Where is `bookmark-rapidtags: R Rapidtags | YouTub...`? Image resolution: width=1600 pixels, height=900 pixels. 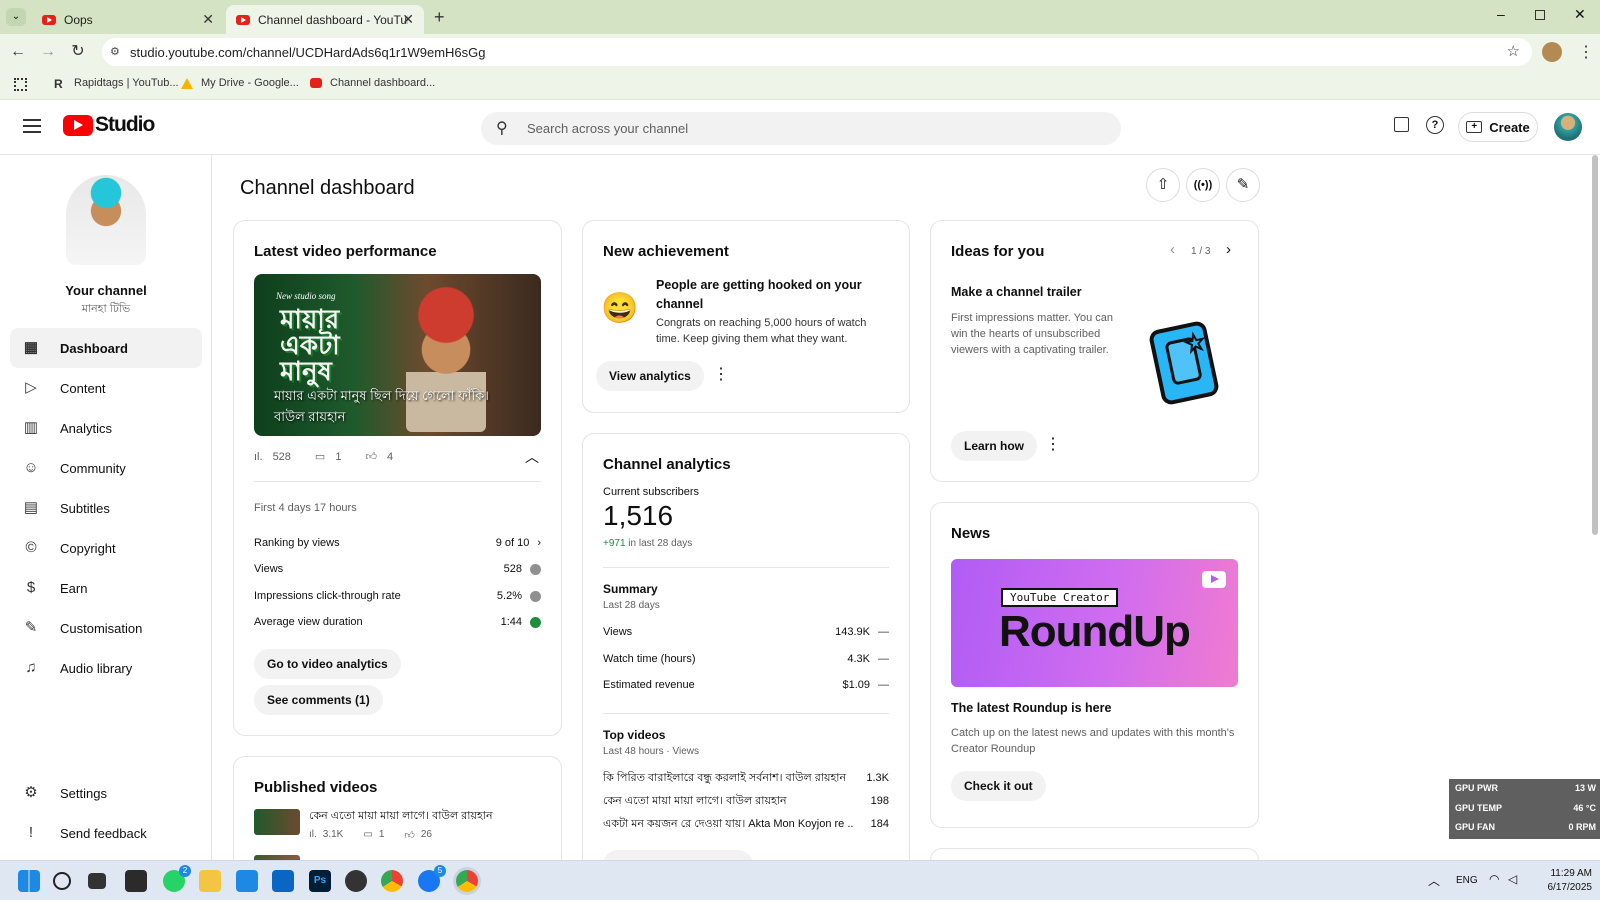 bookmark-rapidtags: R Rapidtags | YouTub... is located at coordinates (116, 84).